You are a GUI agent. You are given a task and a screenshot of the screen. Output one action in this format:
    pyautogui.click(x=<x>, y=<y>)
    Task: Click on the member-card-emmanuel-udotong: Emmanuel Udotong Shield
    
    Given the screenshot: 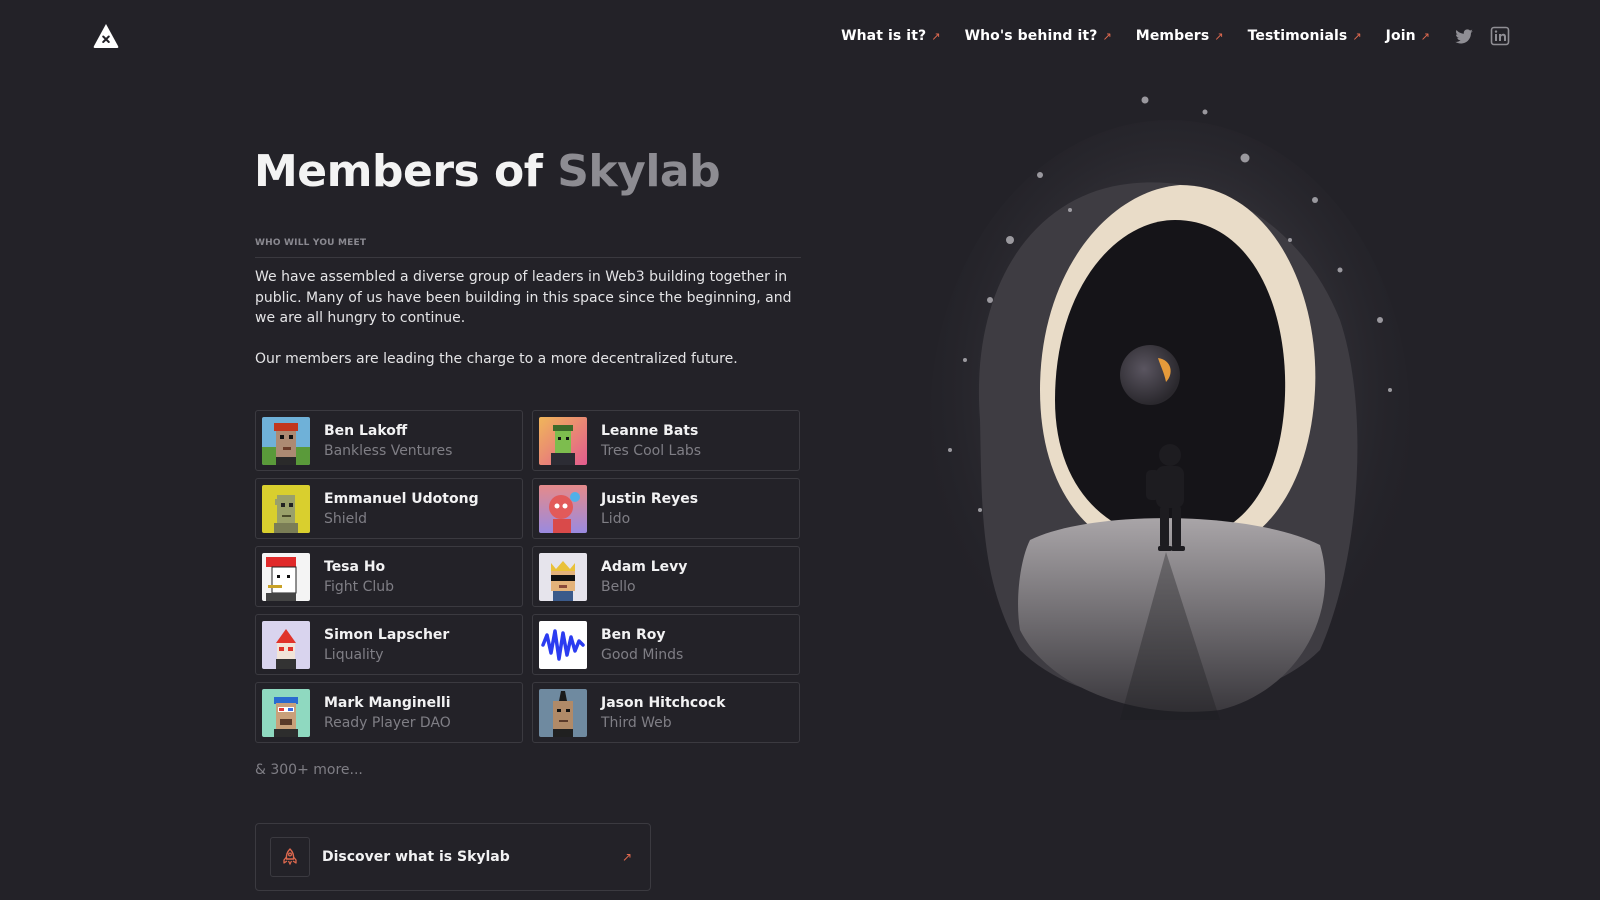 What is the action you would take?
    pyautogui.click(x=389, y=508)
    